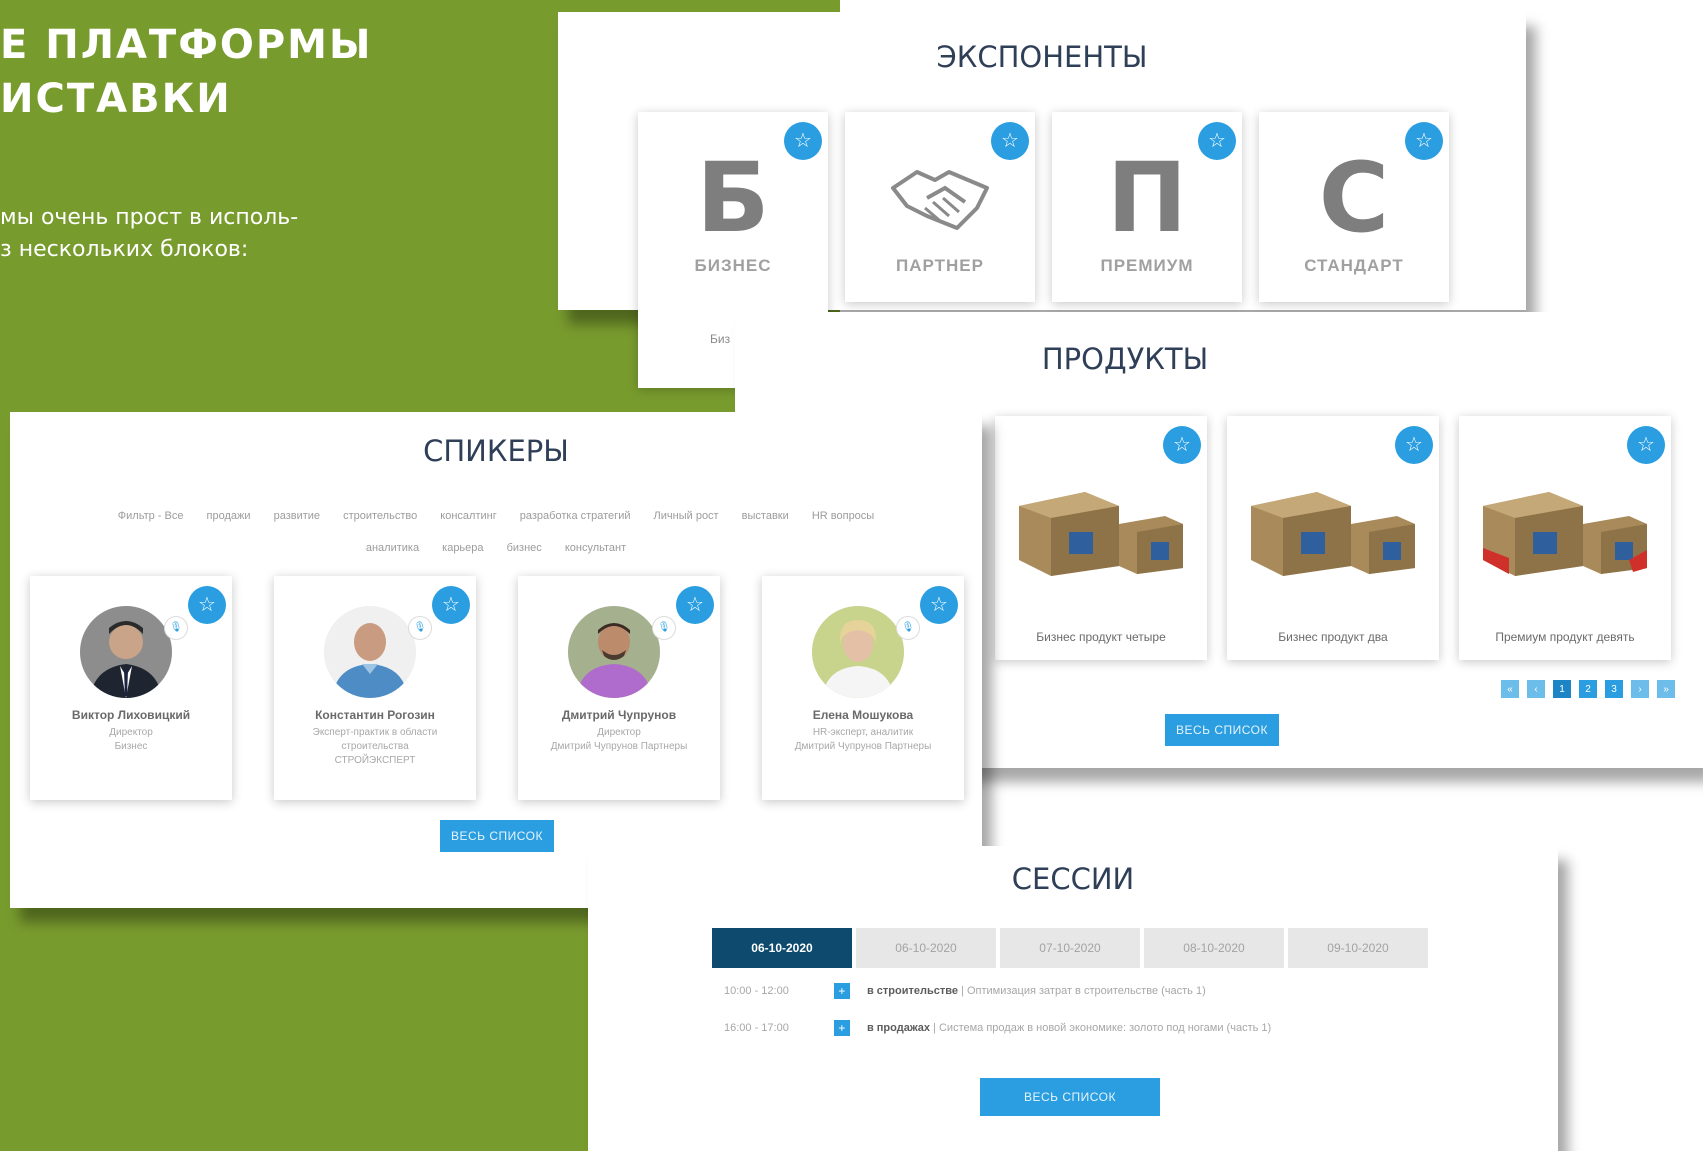 This screenshot has width=1703, height=1151. Describe the element at coordinates (1536, 689) in the screenshot. I see `pager-prev: ‹` at that location.